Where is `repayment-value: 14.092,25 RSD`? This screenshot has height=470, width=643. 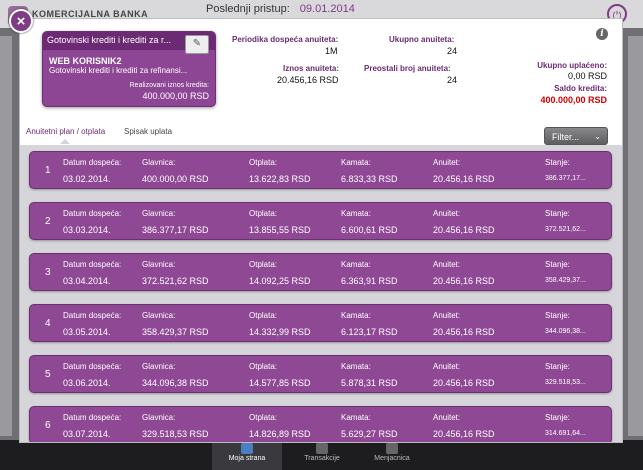 repayment-value: 14.092,25 RSD is located at coordinates (280, 281).